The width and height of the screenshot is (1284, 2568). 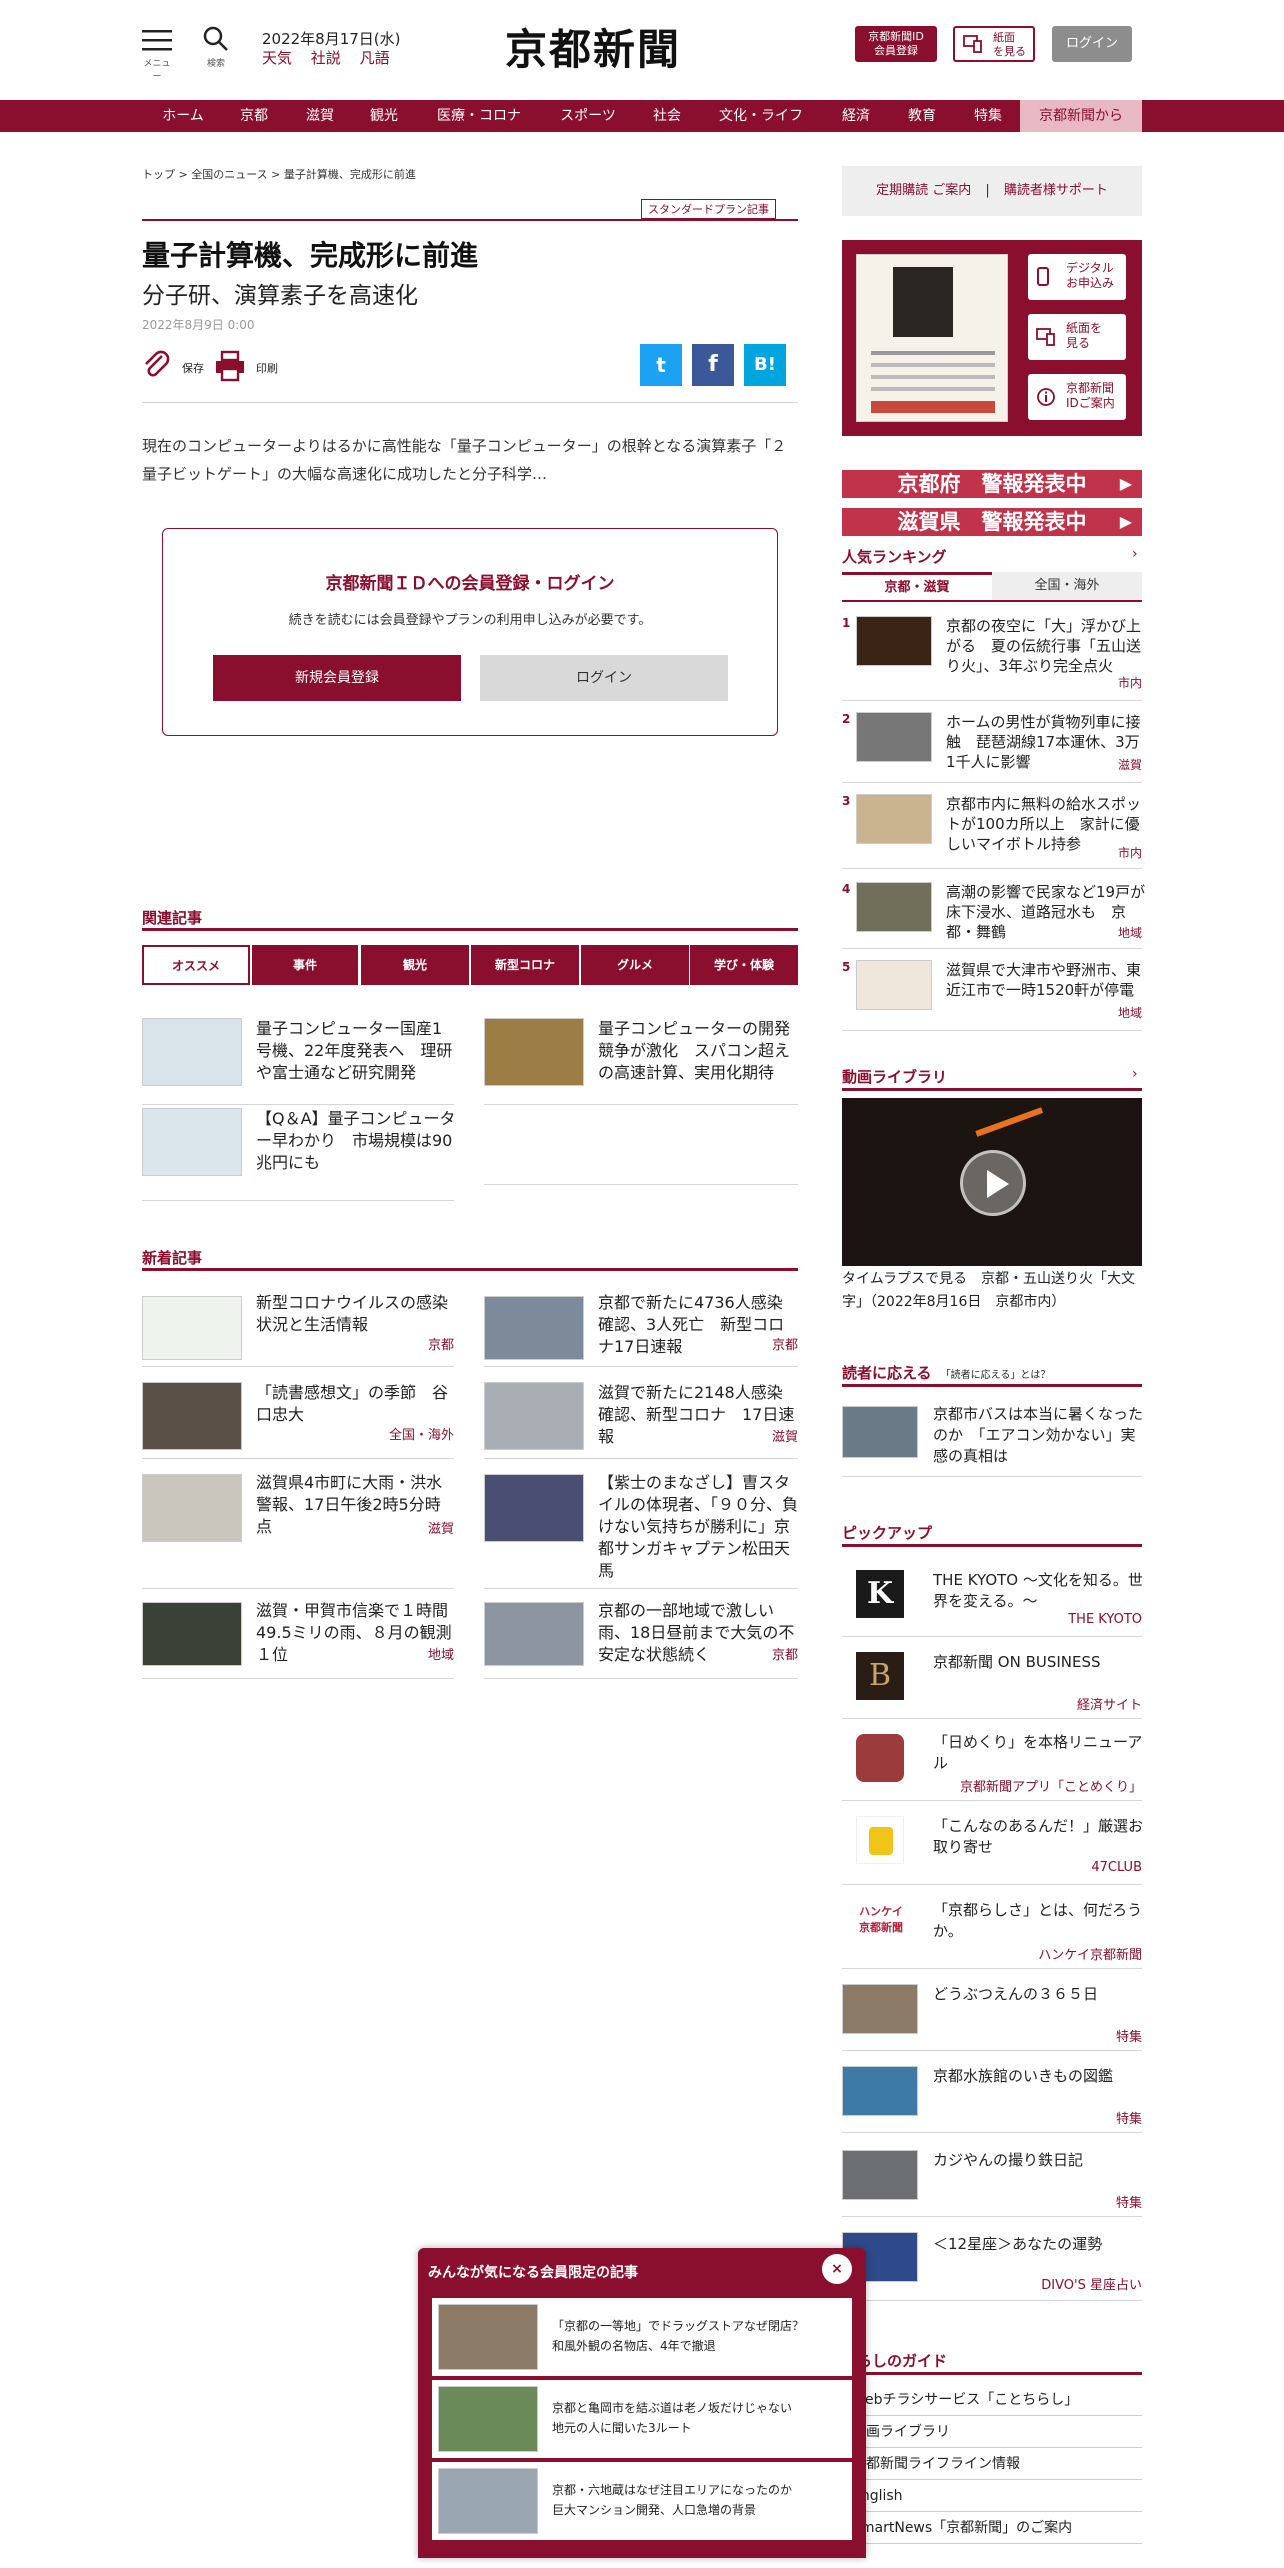 What do you see at coordinates (177, 366) in the screenshot?
I see `save-button: 保存` at bounding box center [177, 366].